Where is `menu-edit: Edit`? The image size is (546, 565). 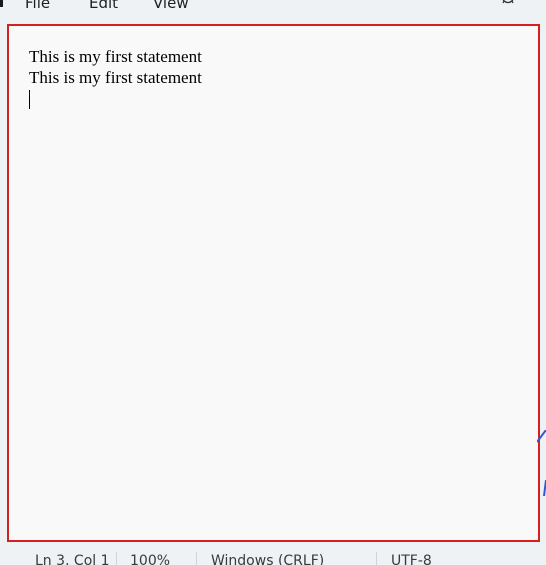
menu-edit: Edit is located at coordinates (103, 6).